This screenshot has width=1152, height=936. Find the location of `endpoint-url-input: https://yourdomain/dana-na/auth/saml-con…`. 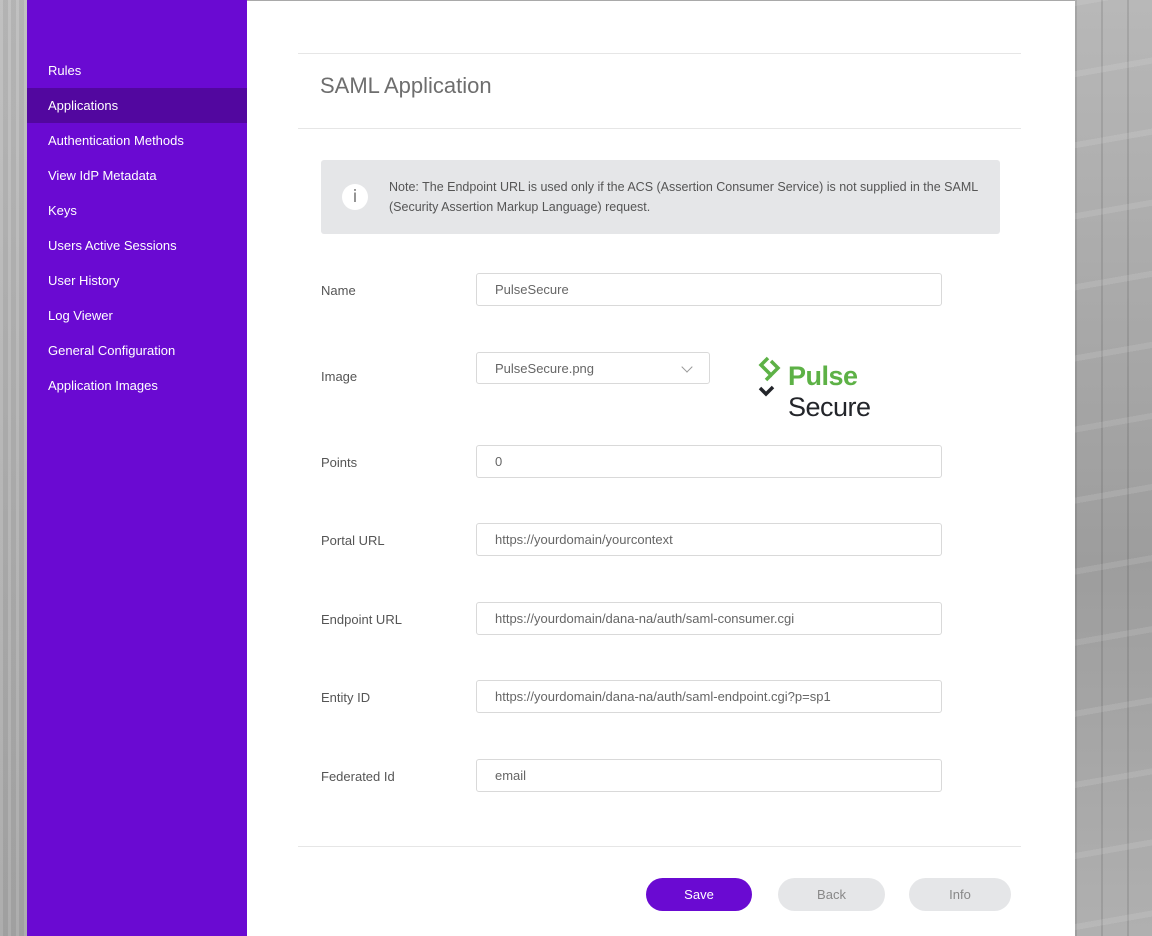

endpoint-url-input: https://yourdomain/dana-na/auth/saml-con… is located at coordinates (709, 618).